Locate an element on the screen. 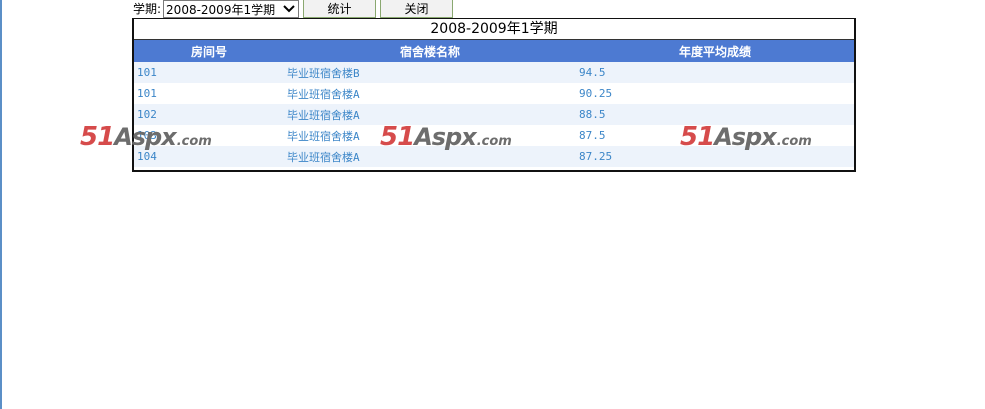 Image resolution: width=985 pixels, height=409 pixels. cell-score: 90.25 is located at coordinates (715, 93).